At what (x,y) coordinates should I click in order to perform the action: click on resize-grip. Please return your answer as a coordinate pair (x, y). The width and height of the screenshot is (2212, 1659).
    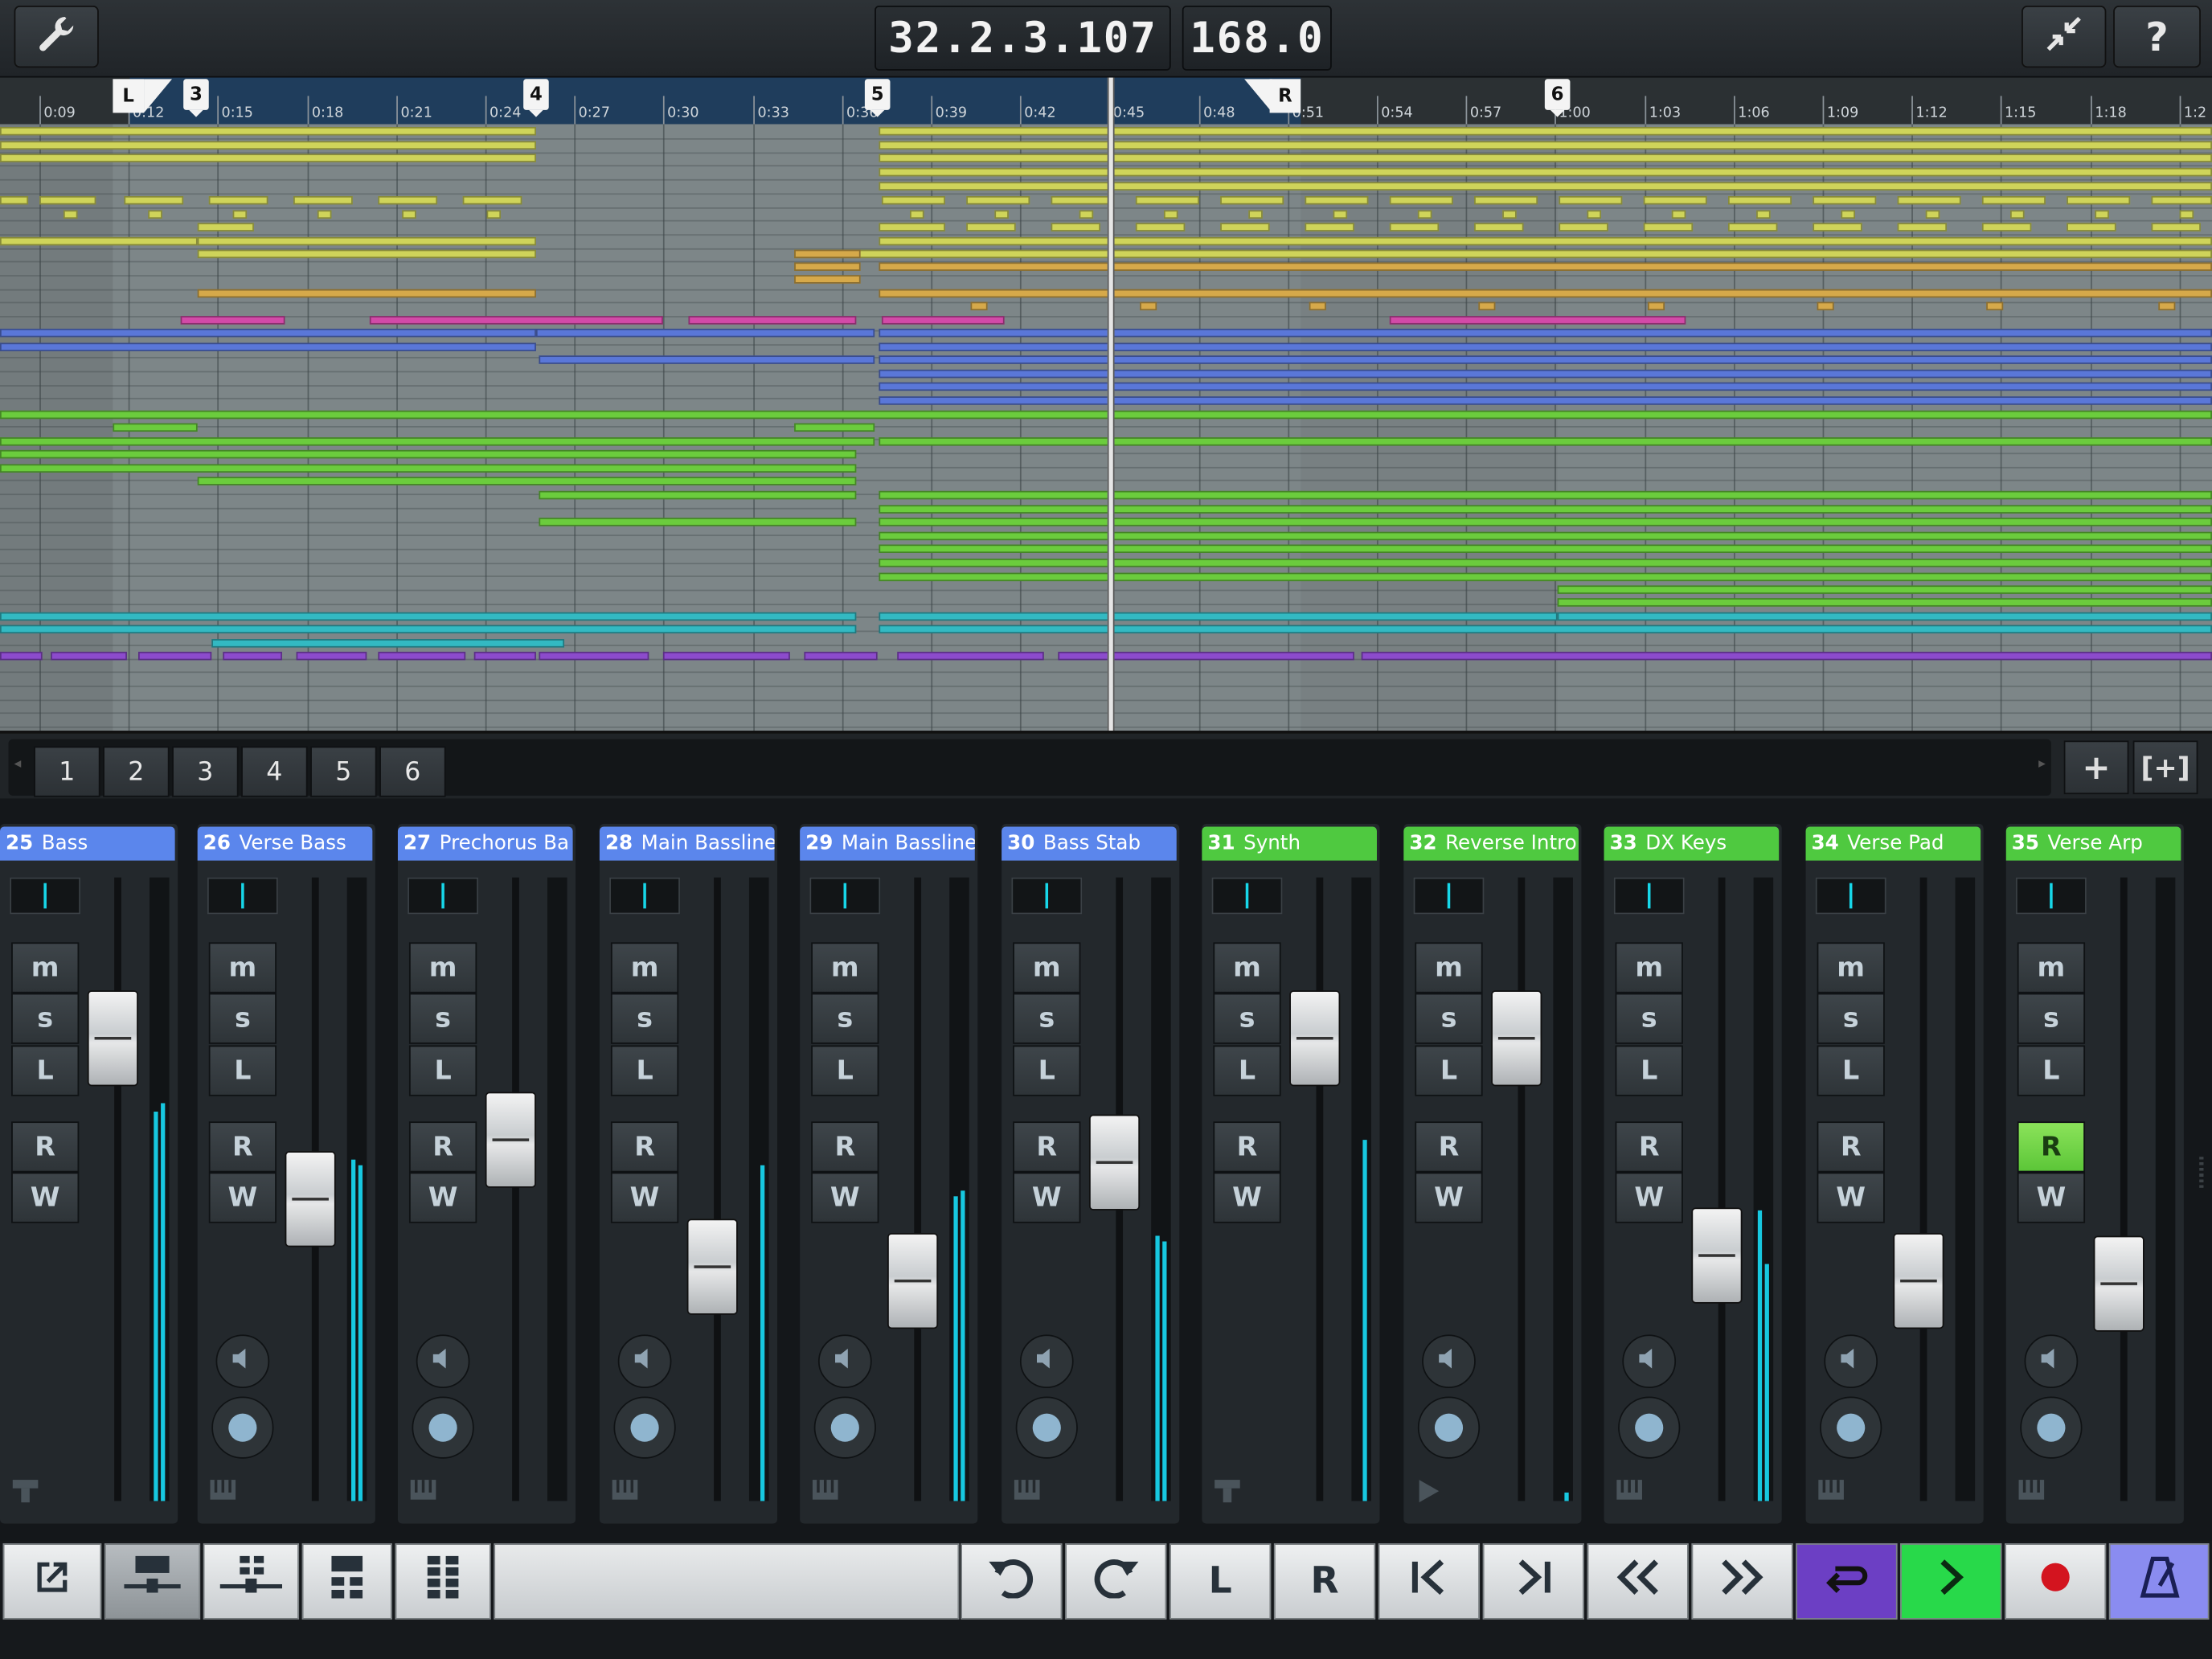
    Looking at the image, I should click on (2201, 1172).